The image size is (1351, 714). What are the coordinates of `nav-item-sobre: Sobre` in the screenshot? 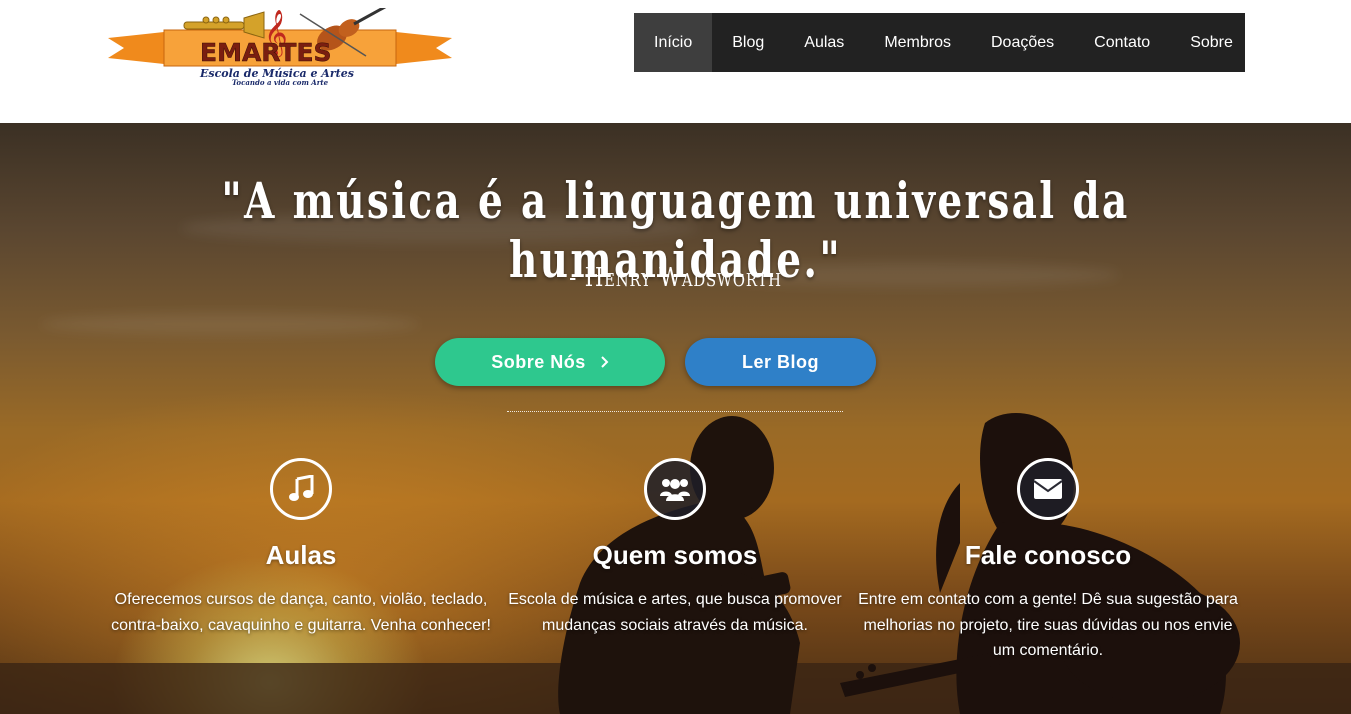 It's located at (1211, 42).